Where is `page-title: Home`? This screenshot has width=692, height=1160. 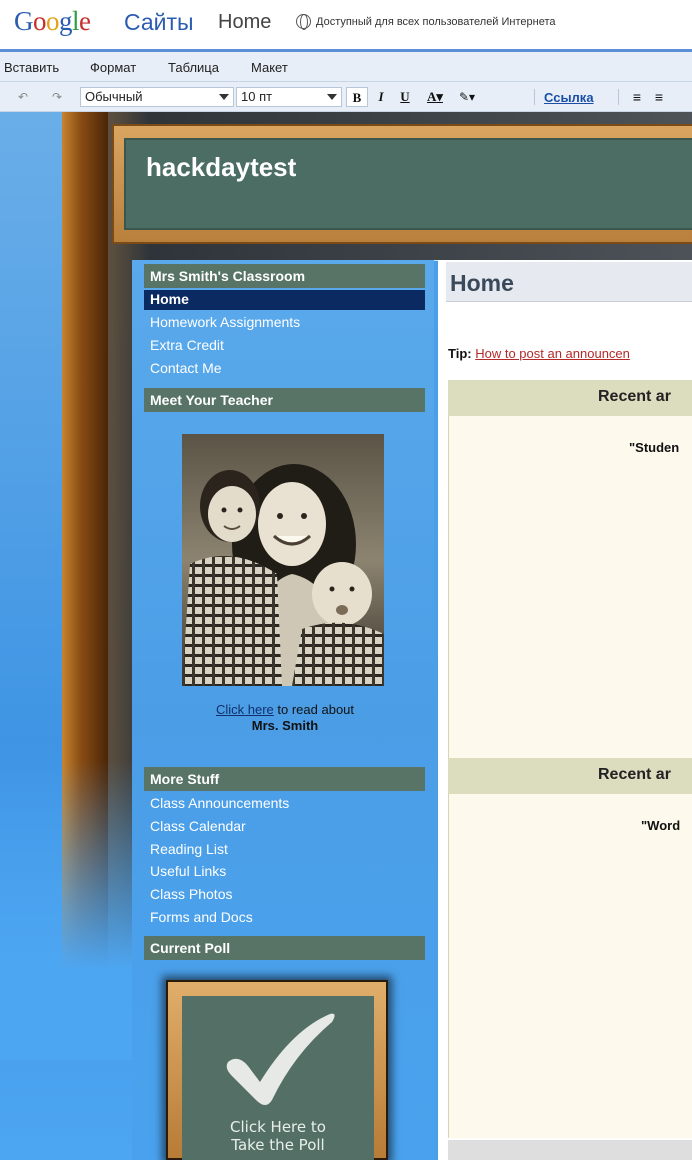 page-title: Home is located at coordinates (482, 283).